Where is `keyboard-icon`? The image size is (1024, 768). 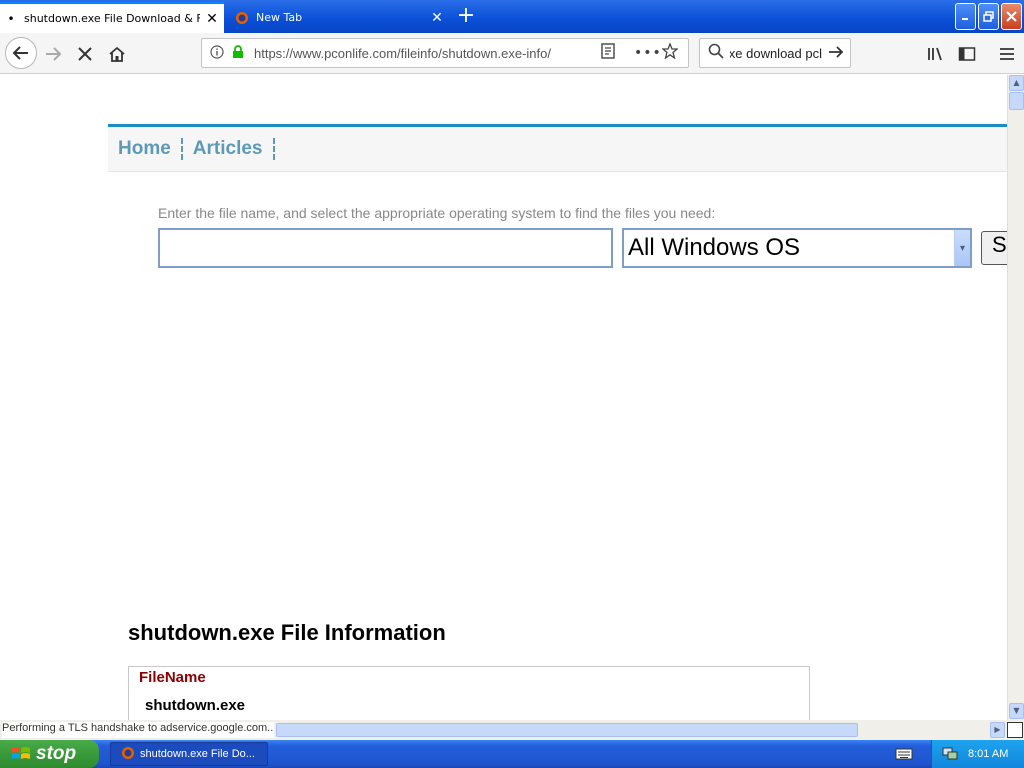 keyboard-icon is located at coordinates (904, 754).